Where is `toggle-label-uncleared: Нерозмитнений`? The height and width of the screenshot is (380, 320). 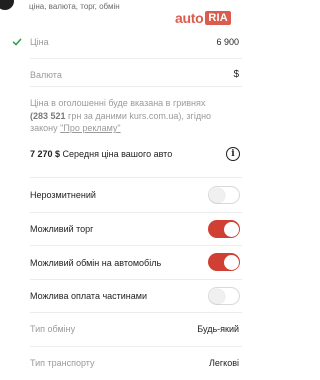 toggle-label-uncleared: Нерозмитнений is located at coordinates (63, 195).